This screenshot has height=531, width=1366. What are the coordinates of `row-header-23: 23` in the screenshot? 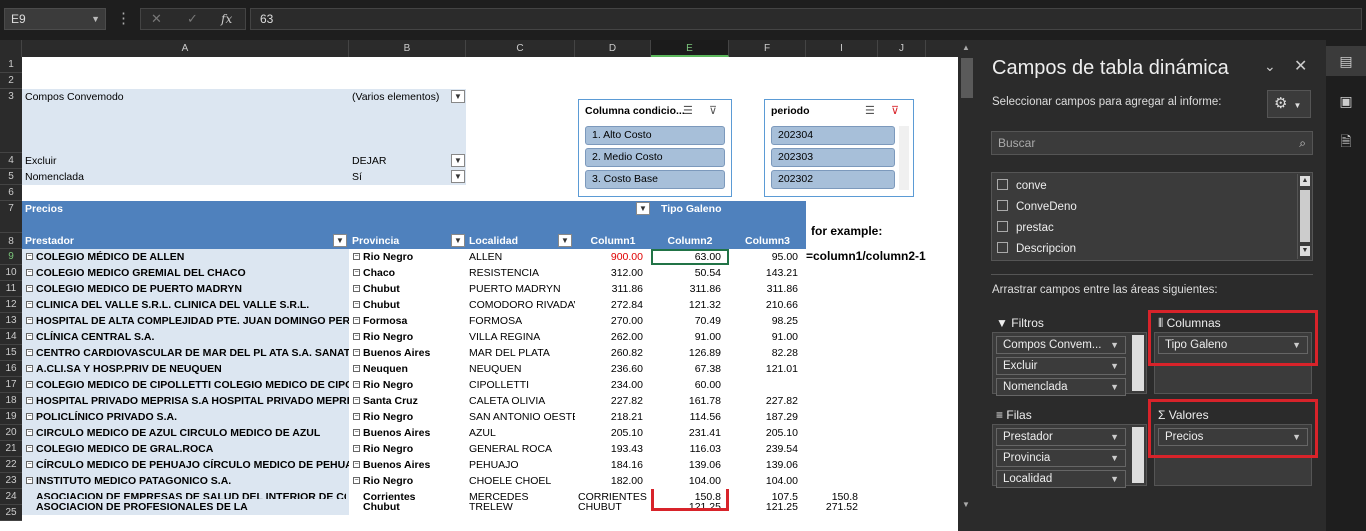 It's located at (11, 481).